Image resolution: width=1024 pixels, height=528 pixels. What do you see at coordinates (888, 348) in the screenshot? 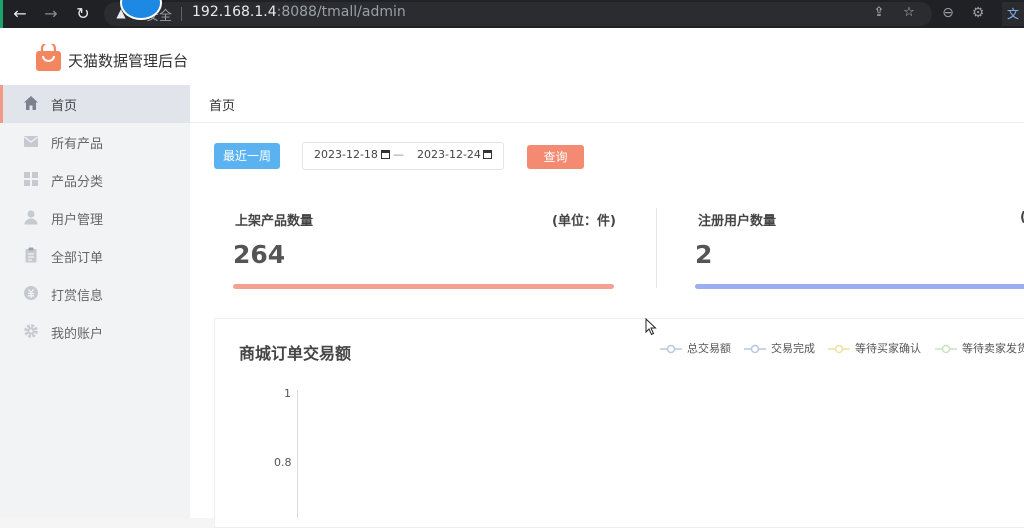
I see `legend-label: 等待买家确认` at bounding box center [888, 348].